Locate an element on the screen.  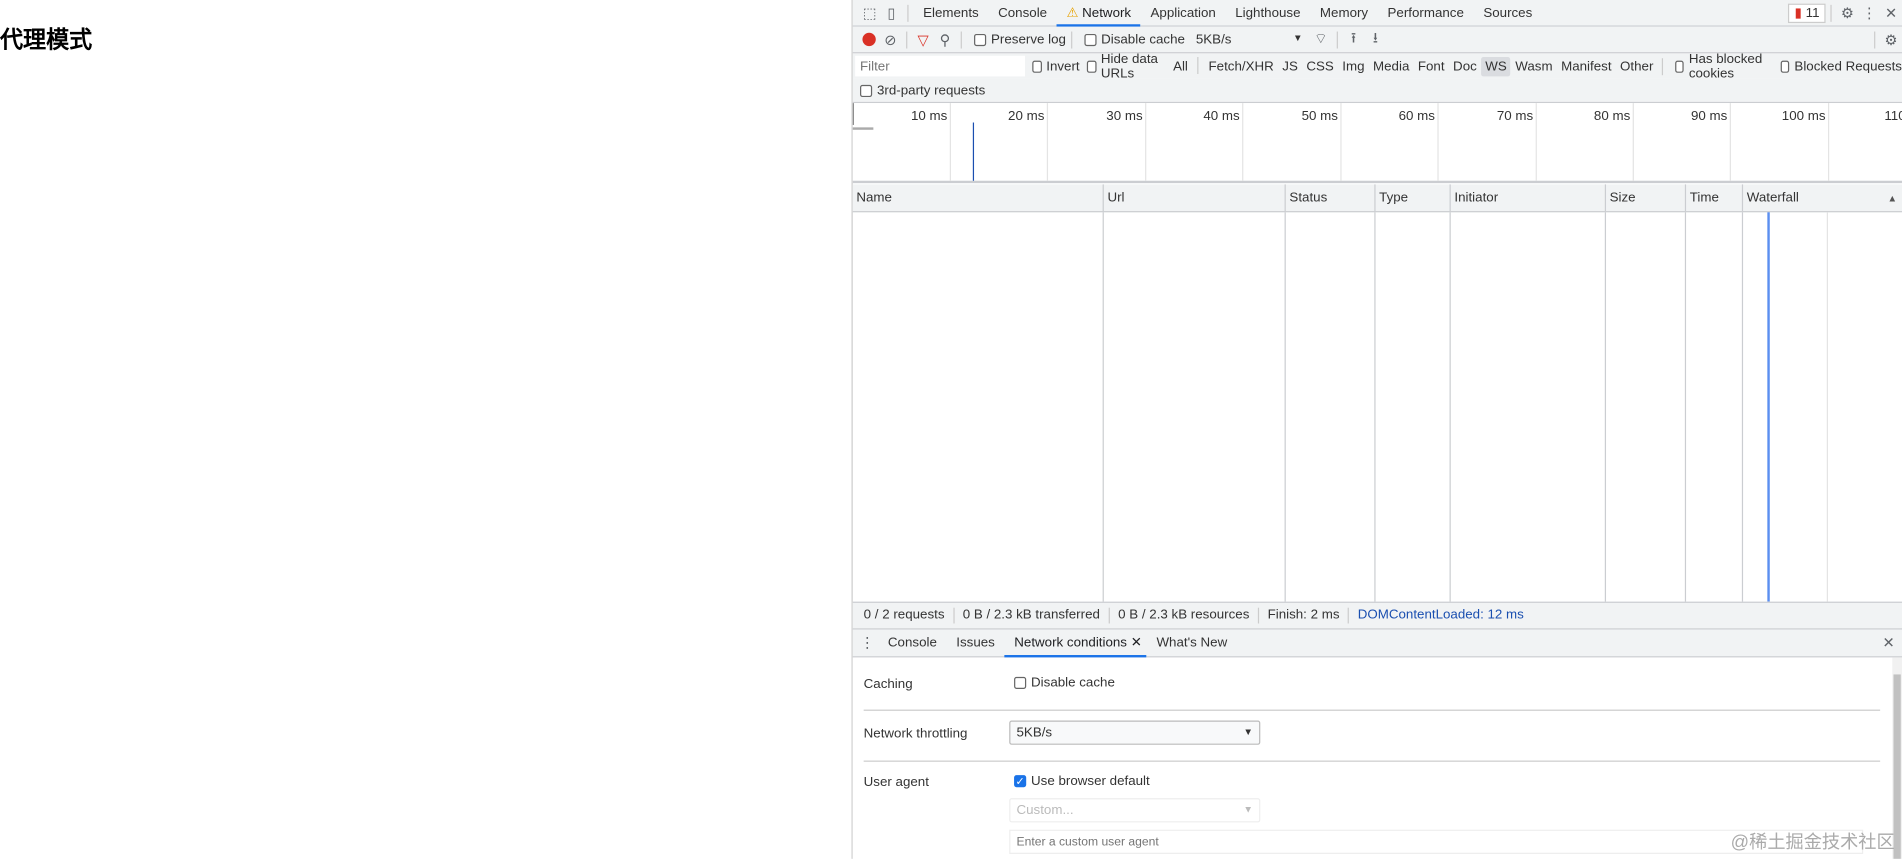
has-blocked-cookies-checkbox is located at coordinates (1679, 66).